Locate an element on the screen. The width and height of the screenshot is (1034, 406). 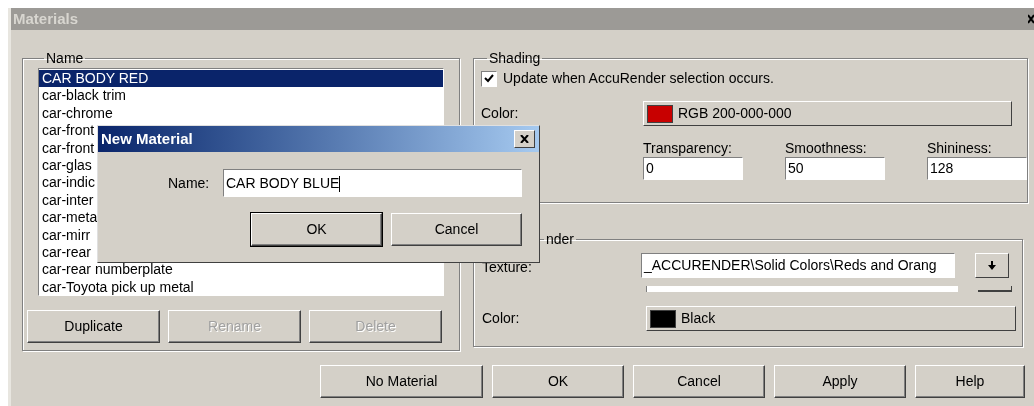
group-title: Name is located at coordinates (65, 58).